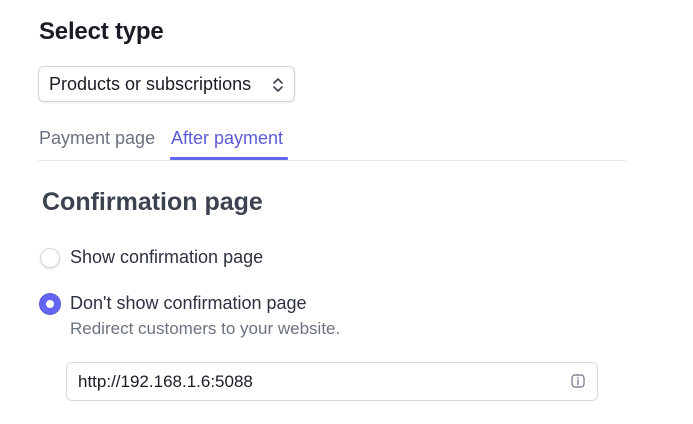 The height and width of the screenshot is (424, 693). What do you see at coordinates (166, 257) in the screenshot?
I see `show-confirmation-label: Show confirmation page` at bounding box center [166, 257].